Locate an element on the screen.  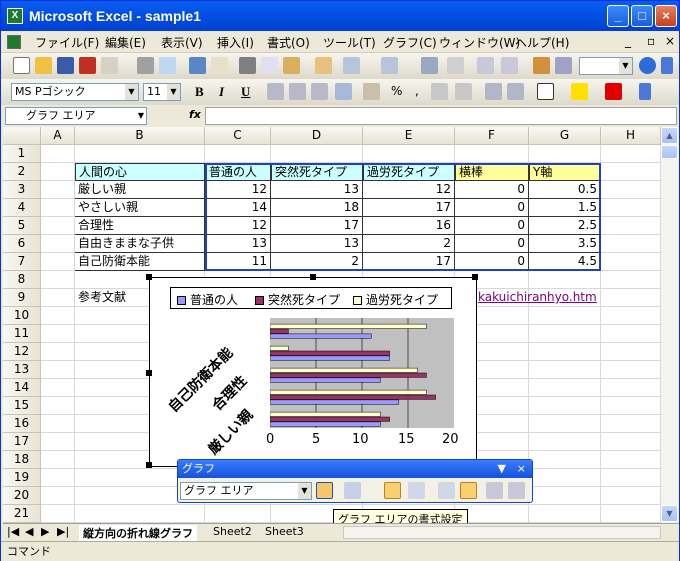
spelling-icon is located at coordinates (197, 65).